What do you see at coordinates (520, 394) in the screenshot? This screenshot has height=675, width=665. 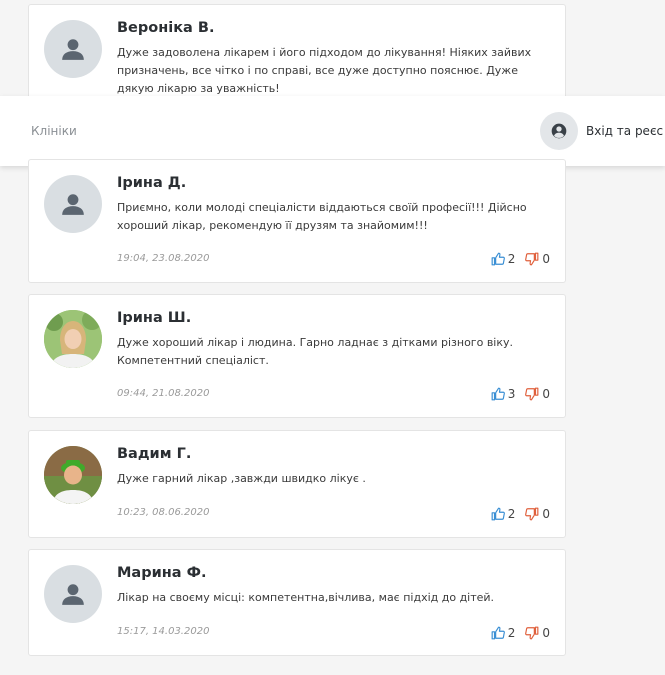 I see `vote-controls: 3 0` at bounding box center [520, 394].